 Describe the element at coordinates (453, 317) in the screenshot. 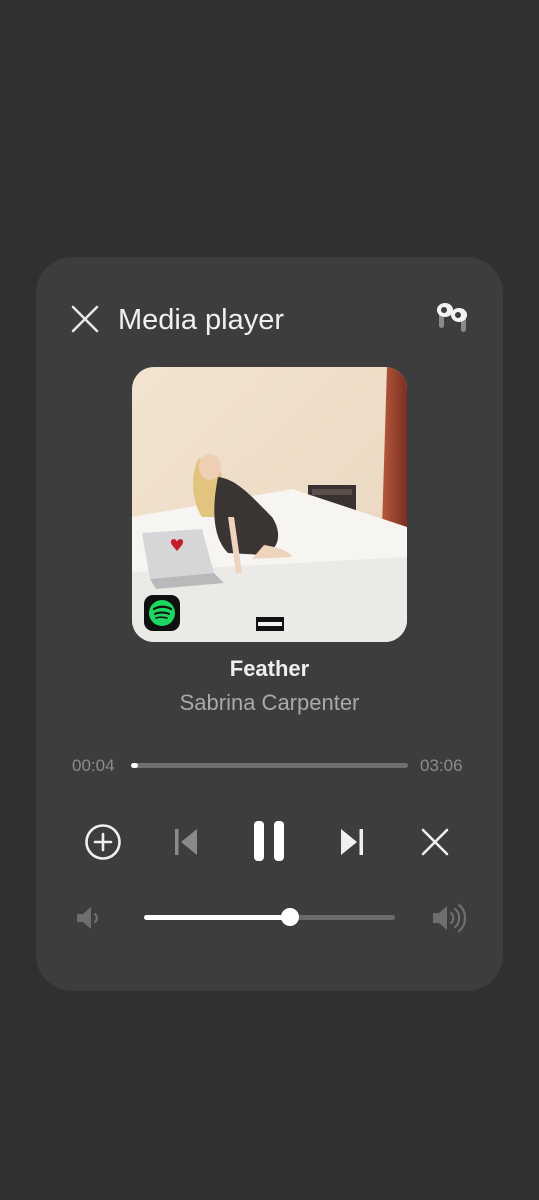

I see `earbuds-icon` at that location.